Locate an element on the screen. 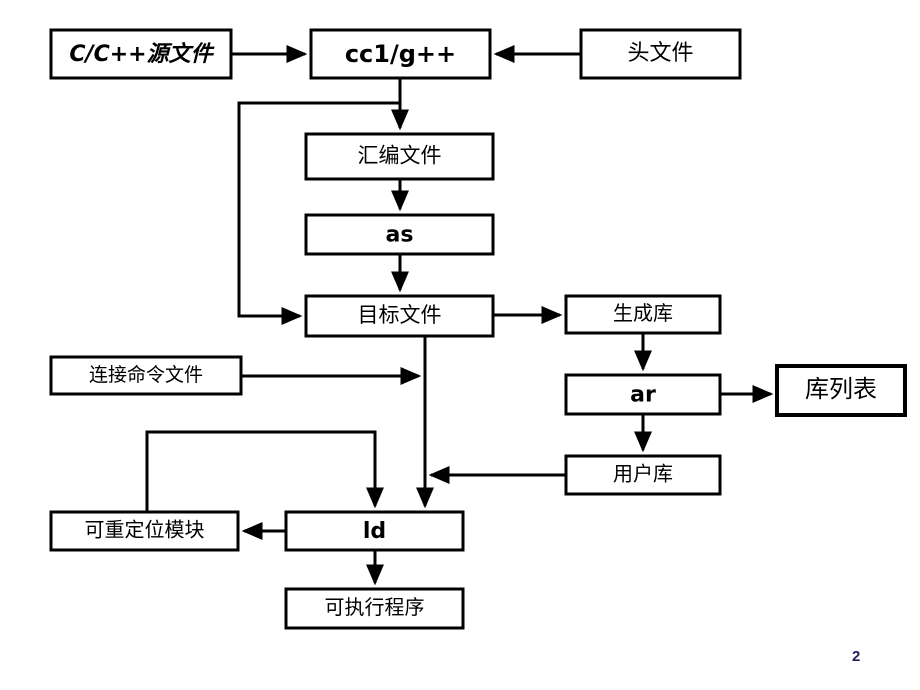 The image size is (920, 690). page-number: 2 is located at coordinates (856, 656).